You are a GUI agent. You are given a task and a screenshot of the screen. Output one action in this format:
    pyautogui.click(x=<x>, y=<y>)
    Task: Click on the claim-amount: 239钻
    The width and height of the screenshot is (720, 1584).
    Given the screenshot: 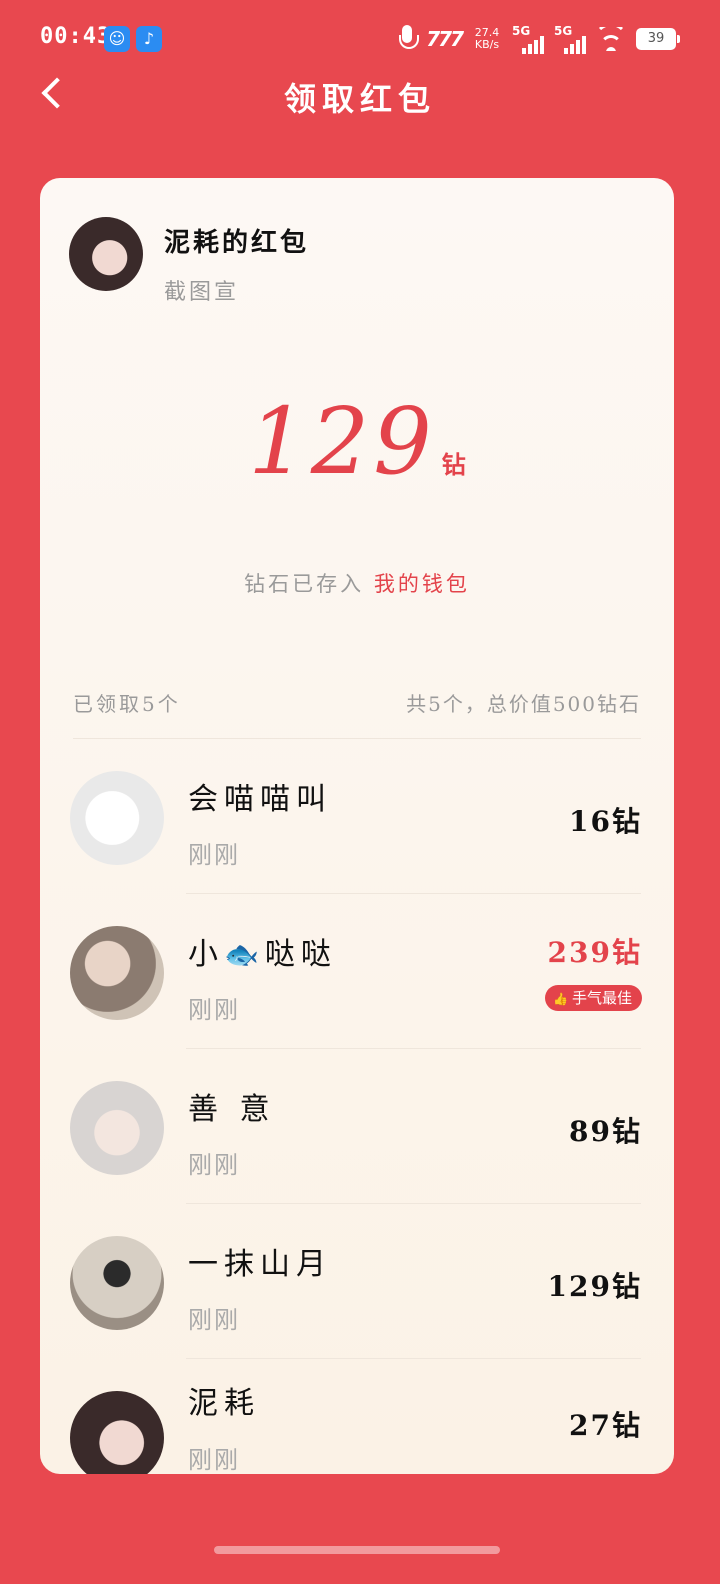 What is the action you would take?
    pyautogui.click(x=594, y=952)
    